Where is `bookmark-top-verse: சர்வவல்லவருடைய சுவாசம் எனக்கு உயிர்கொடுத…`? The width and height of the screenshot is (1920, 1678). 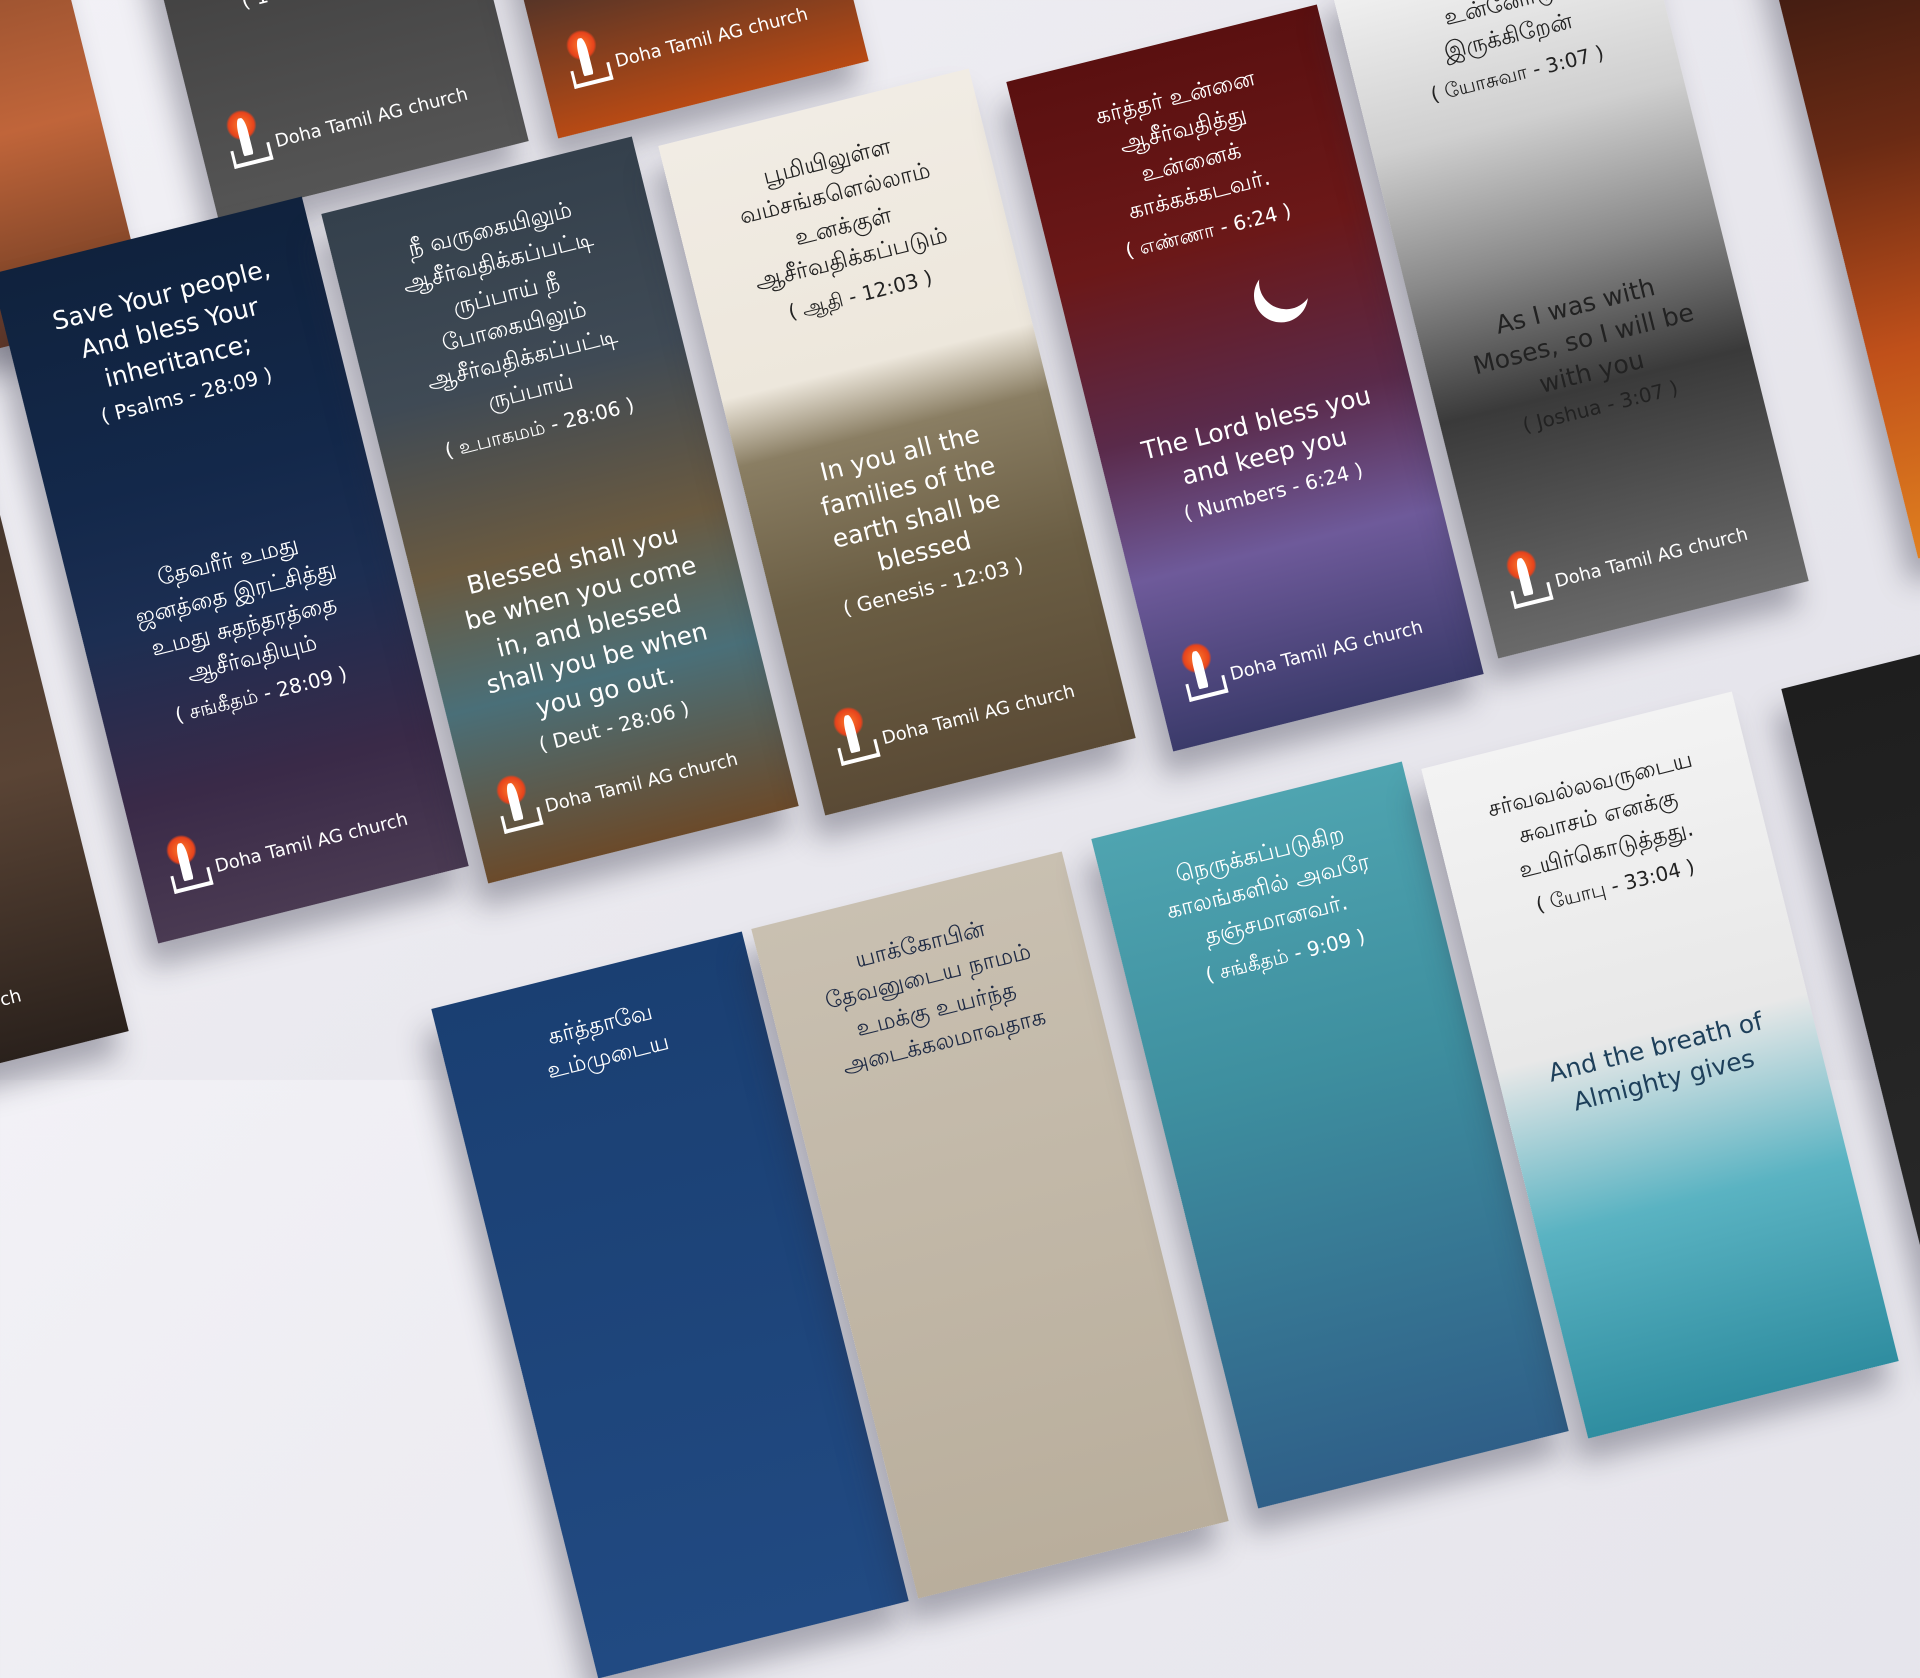 bookmark-top-verse: சர்வவல்லவருடைய சுவாசம் எனக்கு உயிர்கொடுத… is located at coordinates (1602, 834).